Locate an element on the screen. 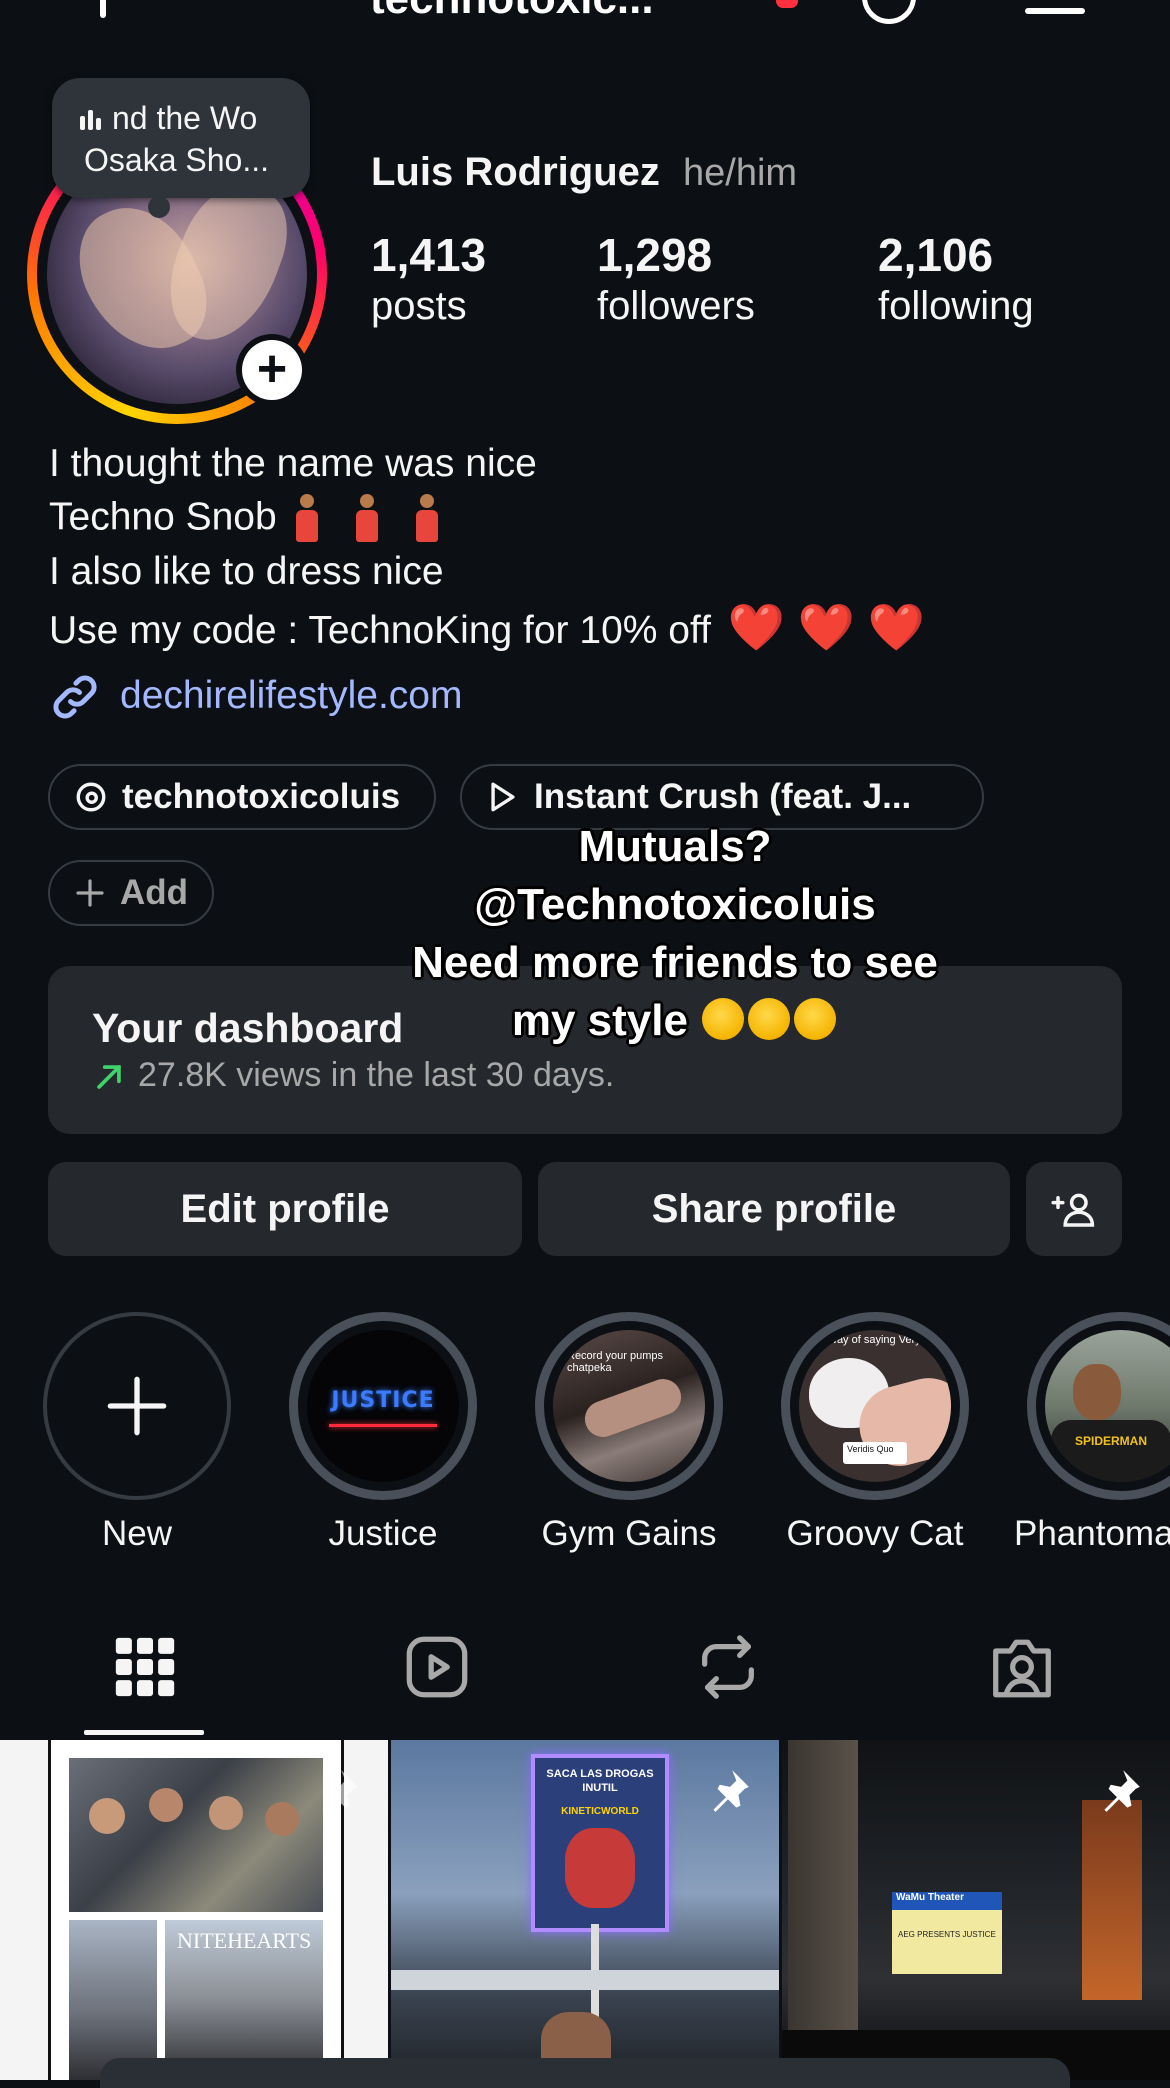 The height and width of the screenshot is (2088, 1170). discover-people-button is located at coordinates (1074, 1209).